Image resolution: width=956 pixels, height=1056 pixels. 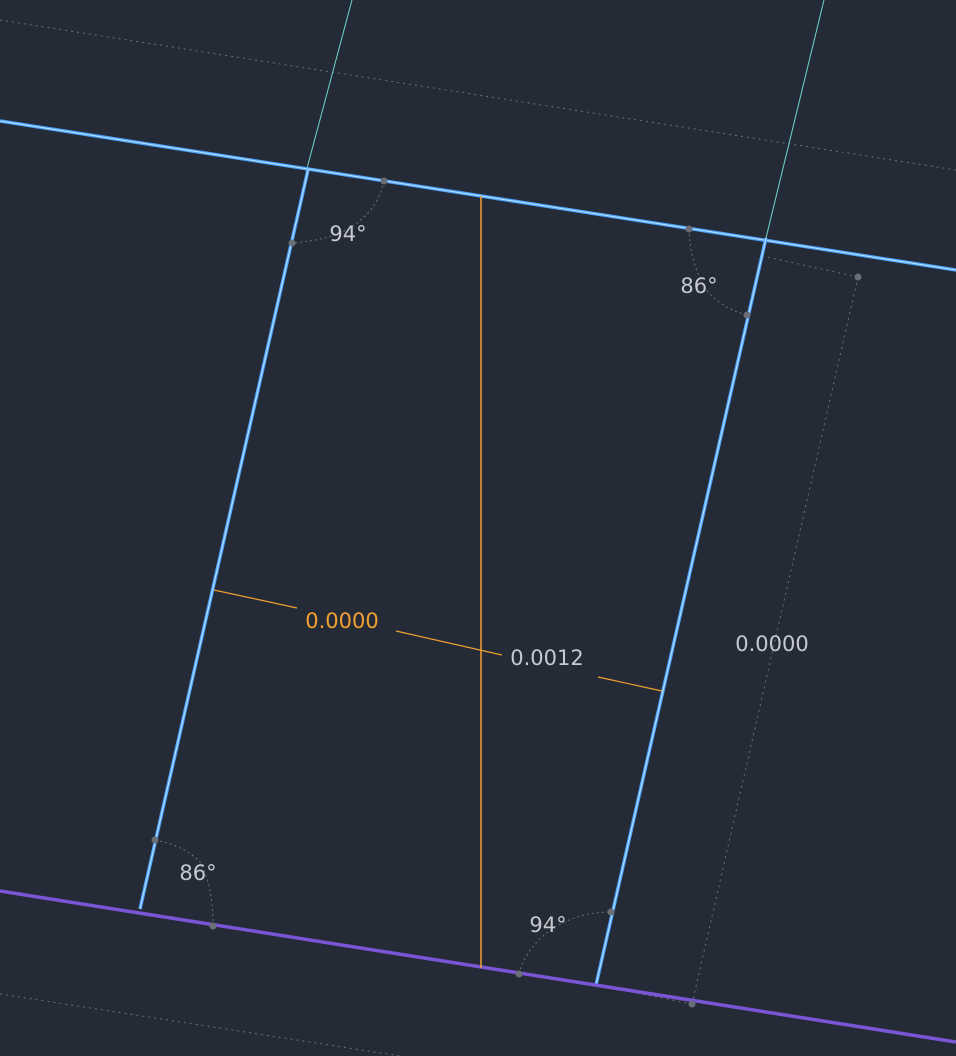 What do you see at coordinates (449, 643) in the screenshot?
I see `dimension-line-seg2` at bounding box center [449, 643].